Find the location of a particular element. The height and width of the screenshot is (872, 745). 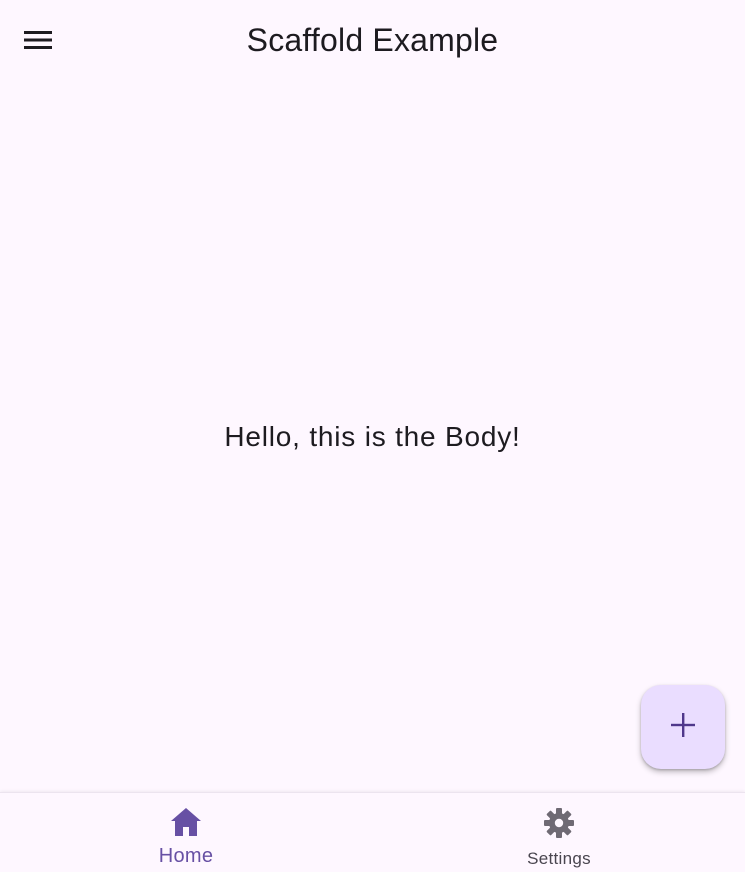

nav-label-home: Home is located at coordinates (186, 856).